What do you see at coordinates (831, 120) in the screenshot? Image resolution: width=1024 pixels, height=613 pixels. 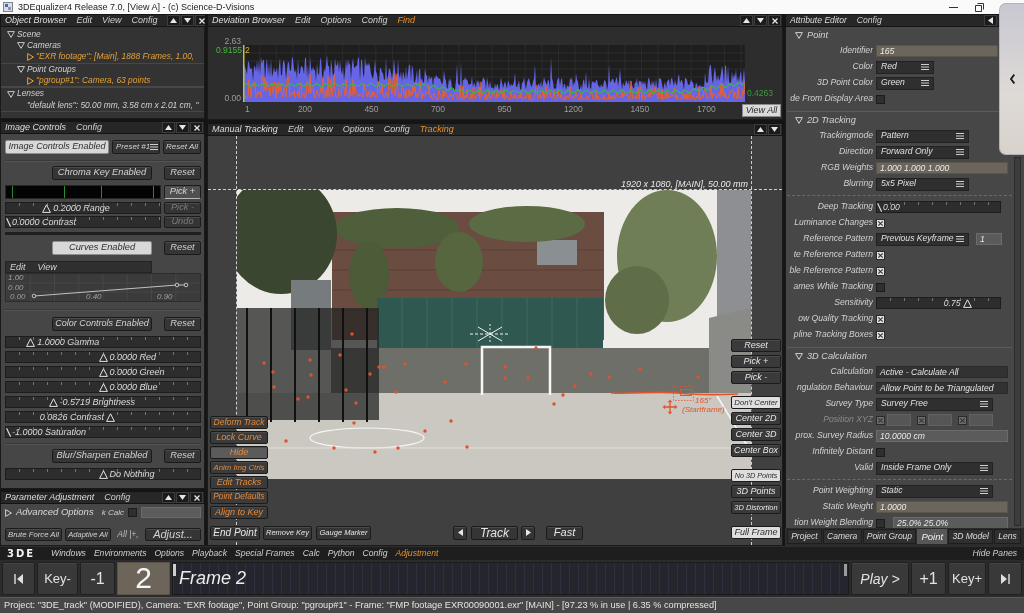 I see `section-title: 2D Tracking` at bounding box center [831, 120].